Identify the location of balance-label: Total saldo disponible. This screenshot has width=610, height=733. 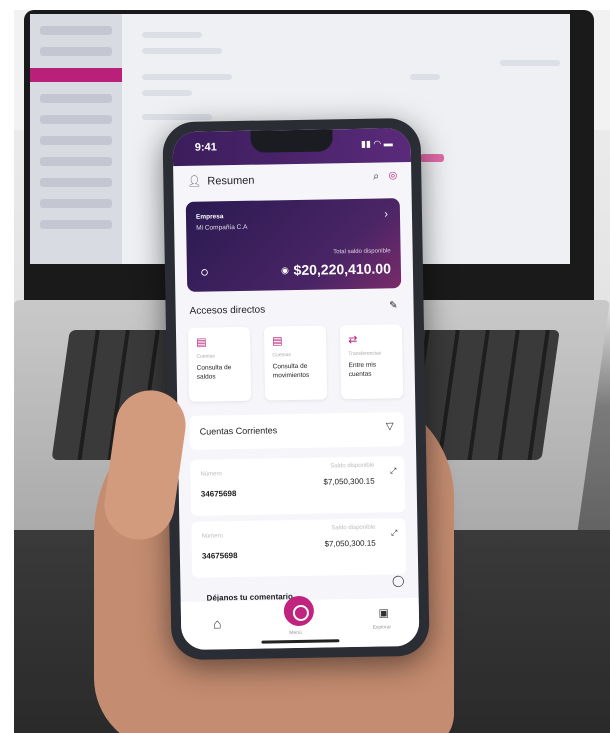
(362, 252).